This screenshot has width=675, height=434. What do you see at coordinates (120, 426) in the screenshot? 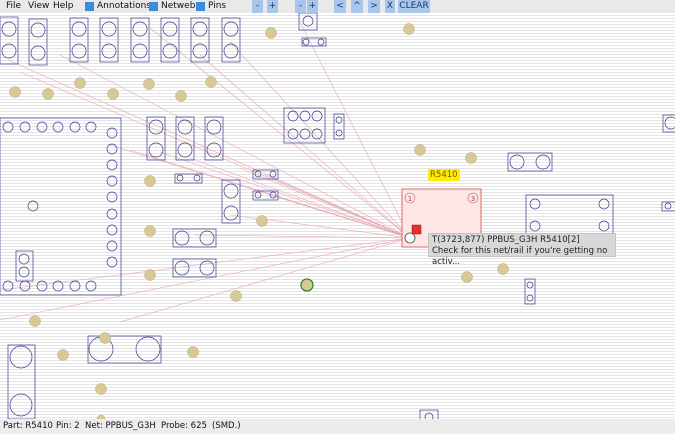
I see `status-net: Net: PPBUS_G3H` at bounding box center [120, 426].